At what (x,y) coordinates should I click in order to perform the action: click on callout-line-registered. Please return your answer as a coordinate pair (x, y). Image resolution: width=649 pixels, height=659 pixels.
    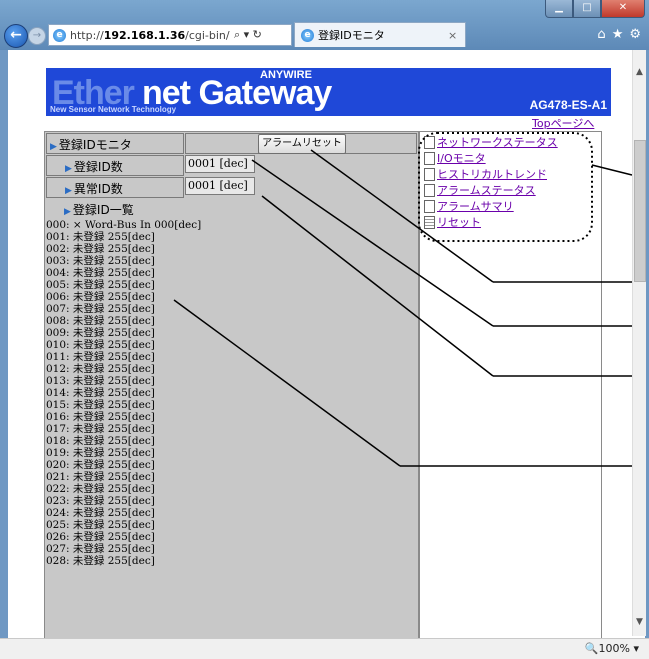
    Looking at the image, I should click on (372, 243).